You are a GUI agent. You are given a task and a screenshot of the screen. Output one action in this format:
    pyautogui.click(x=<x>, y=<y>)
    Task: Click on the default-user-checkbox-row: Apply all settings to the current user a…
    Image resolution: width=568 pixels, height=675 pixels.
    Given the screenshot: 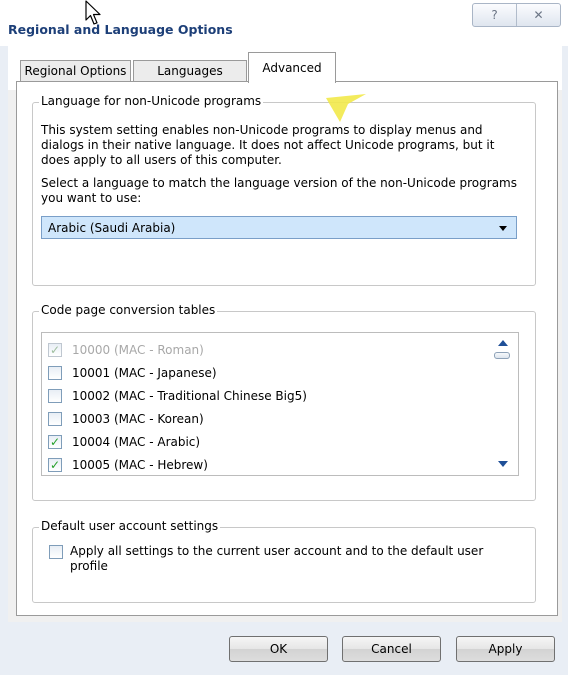 What is the action you would take?
    pyautogui.click(x=284, y=559)
    